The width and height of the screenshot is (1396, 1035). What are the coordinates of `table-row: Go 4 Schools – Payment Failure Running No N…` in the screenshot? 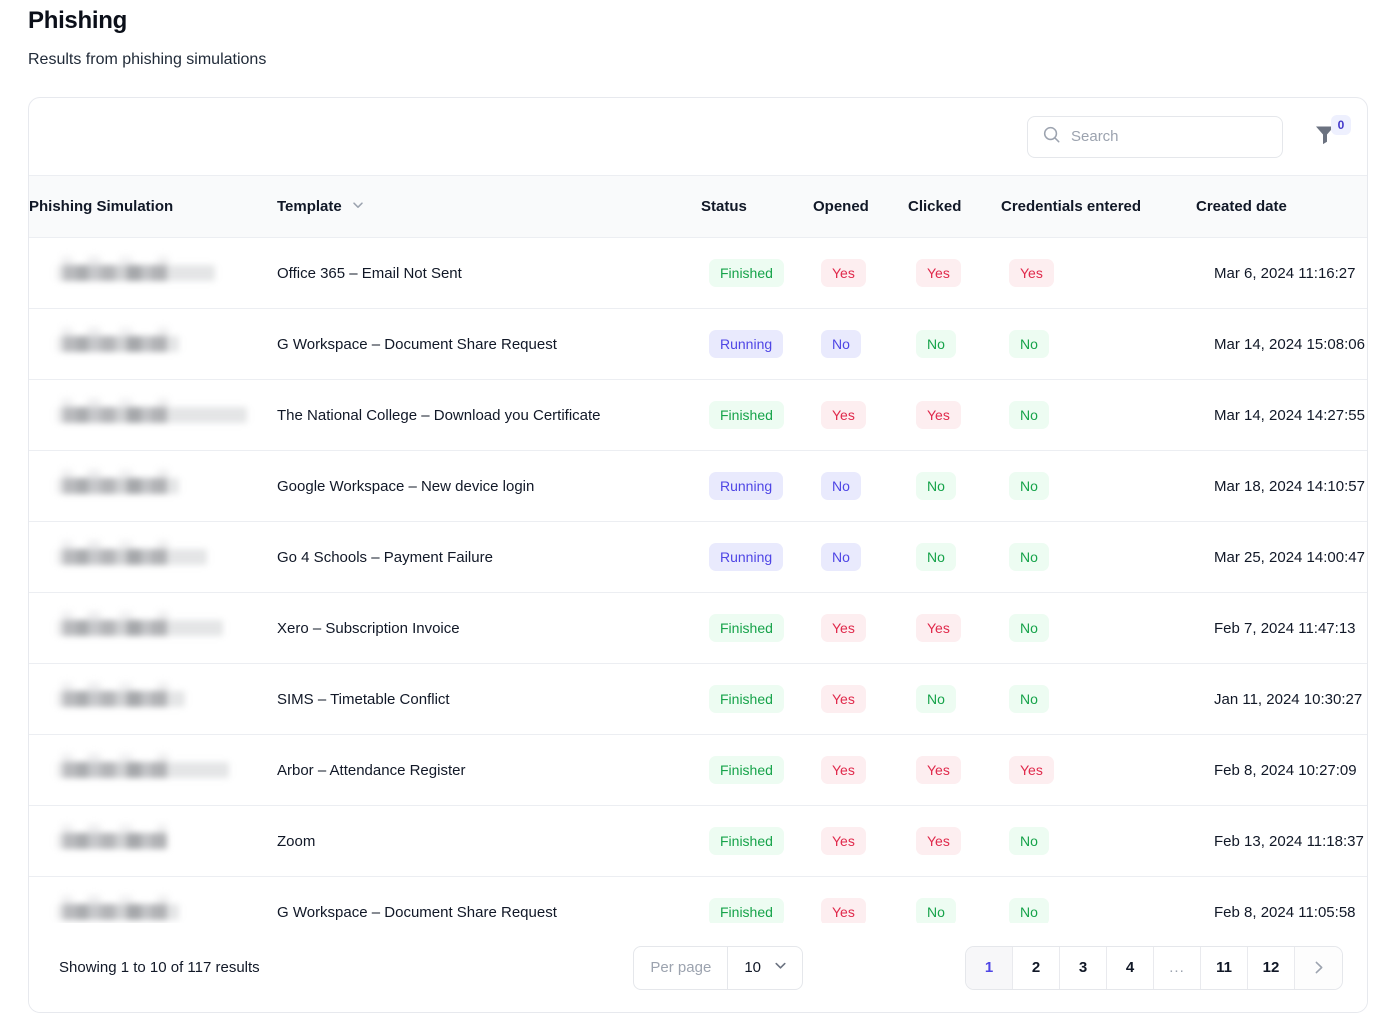 It's located at (698, 557).